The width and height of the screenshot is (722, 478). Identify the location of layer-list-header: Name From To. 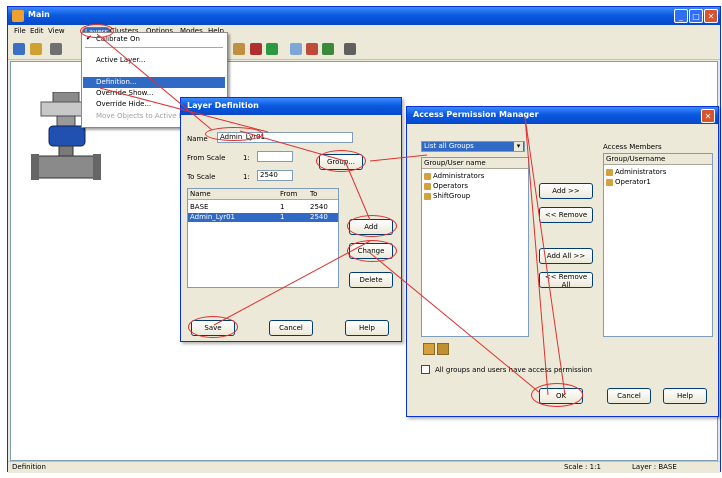
(263, 194).